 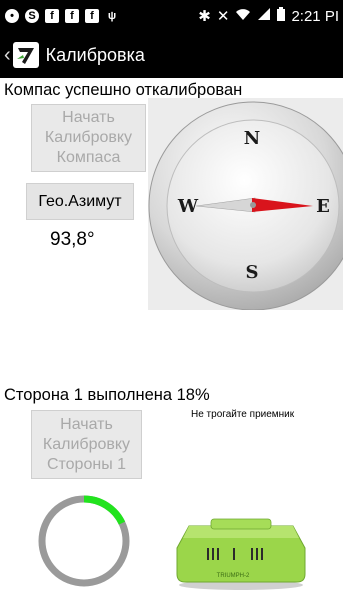 I want to click on back-chevron-icon: ‹, so click(x=7, y=55).